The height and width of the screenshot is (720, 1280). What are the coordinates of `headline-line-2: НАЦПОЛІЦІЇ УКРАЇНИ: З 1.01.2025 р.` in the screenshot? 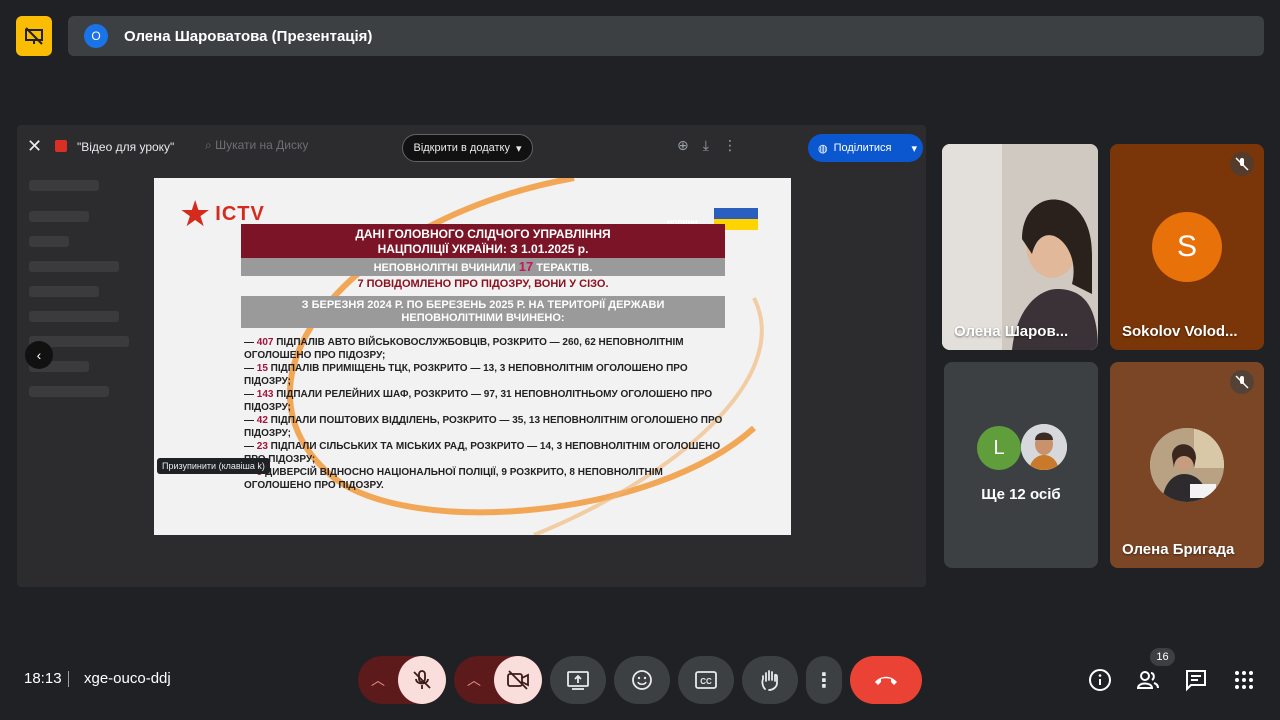 It's located at (483, 249).